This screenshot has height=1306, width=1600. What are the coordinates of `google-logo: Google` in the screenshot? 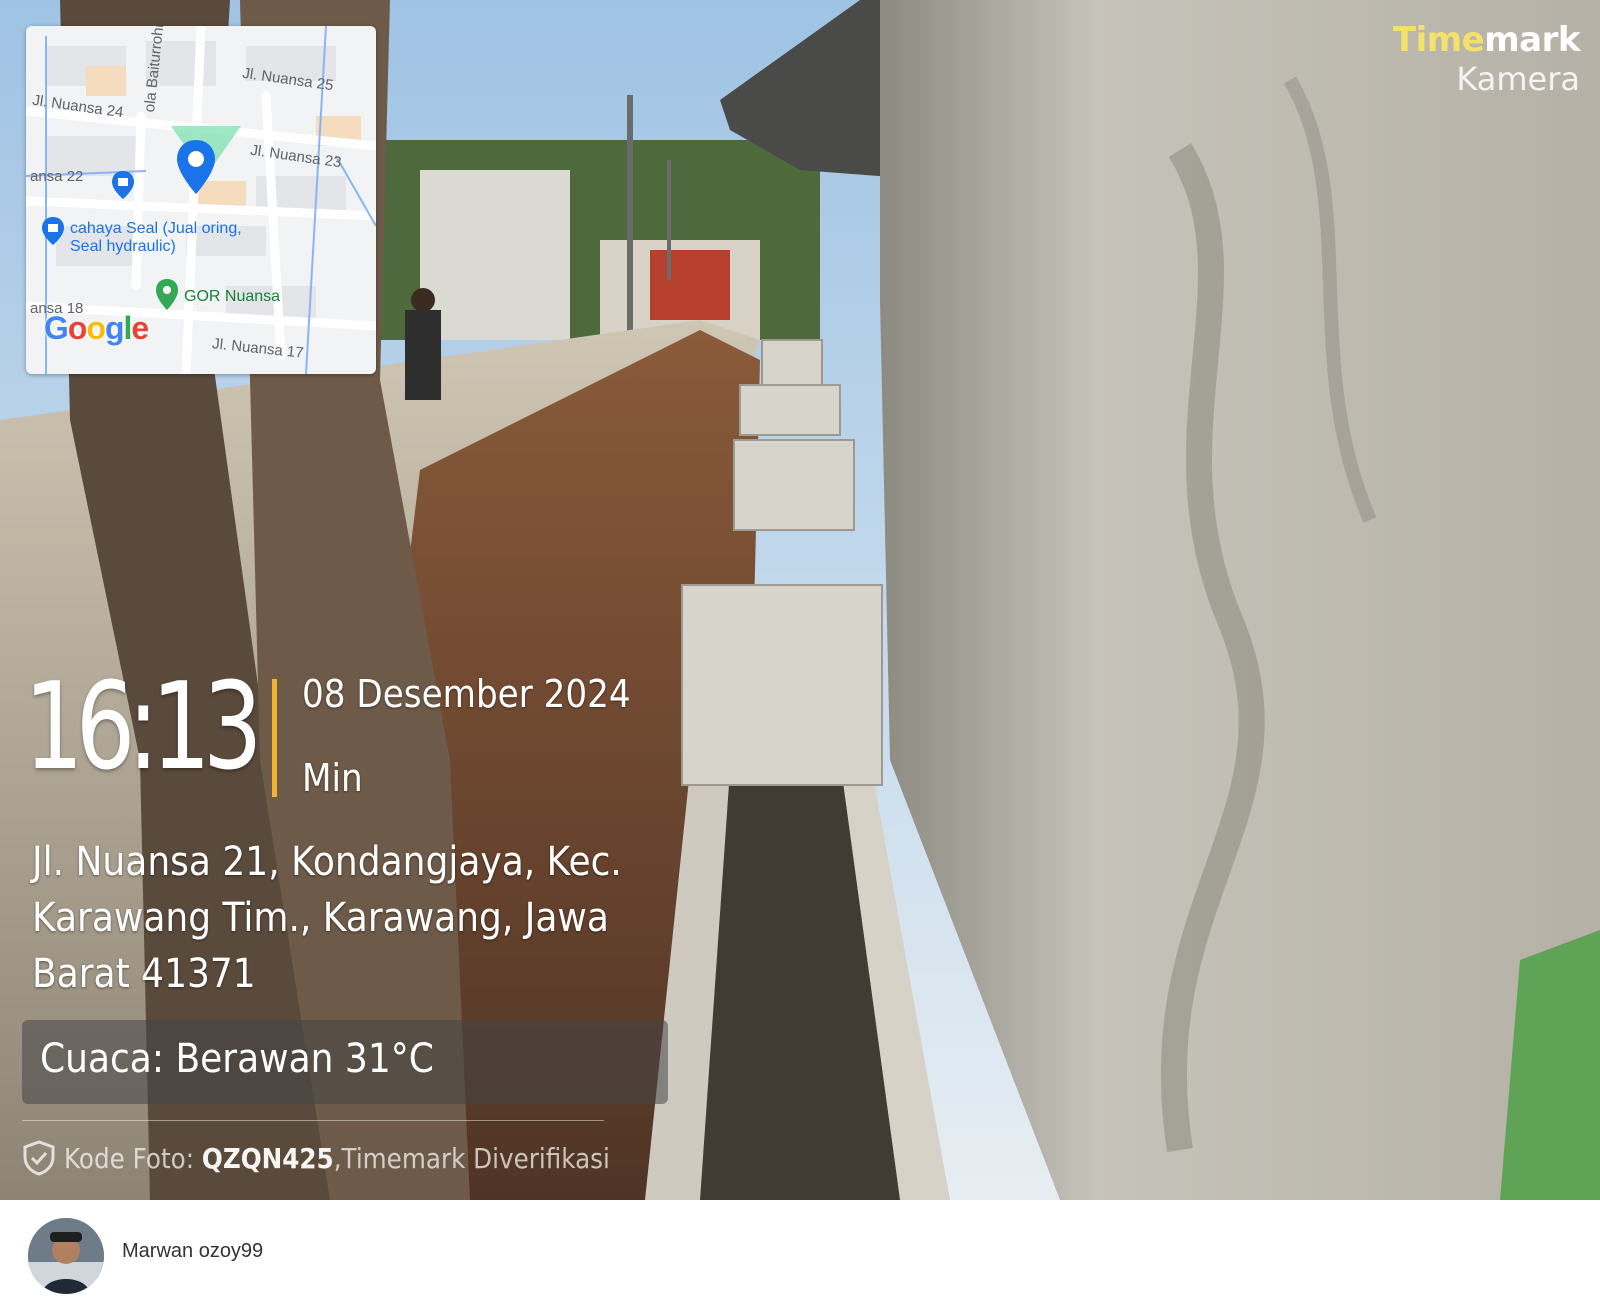 It's located at (96, 328).